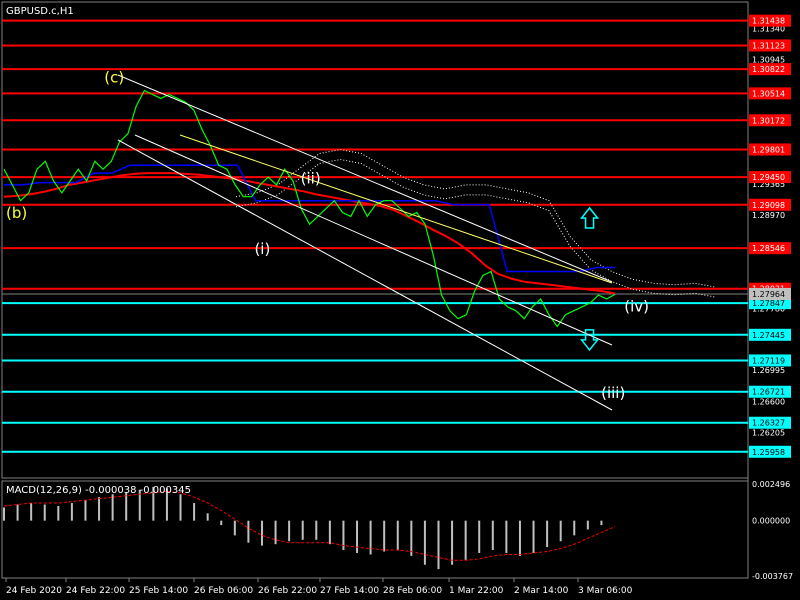 The width and height of the screenshot is (800, 600). What do you see at coordinates (223, 591) in the screenshot?
I see `time-axis-tick: 26 Feb 06:00` at bounding box center [223, 591].